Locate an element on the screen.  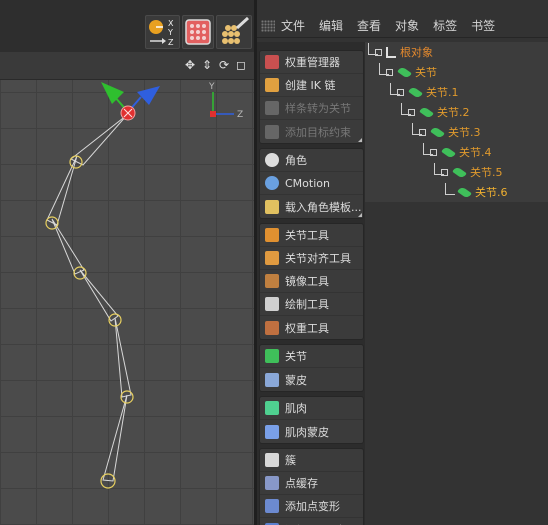
render-region-button is located at coordinates (198, 32).